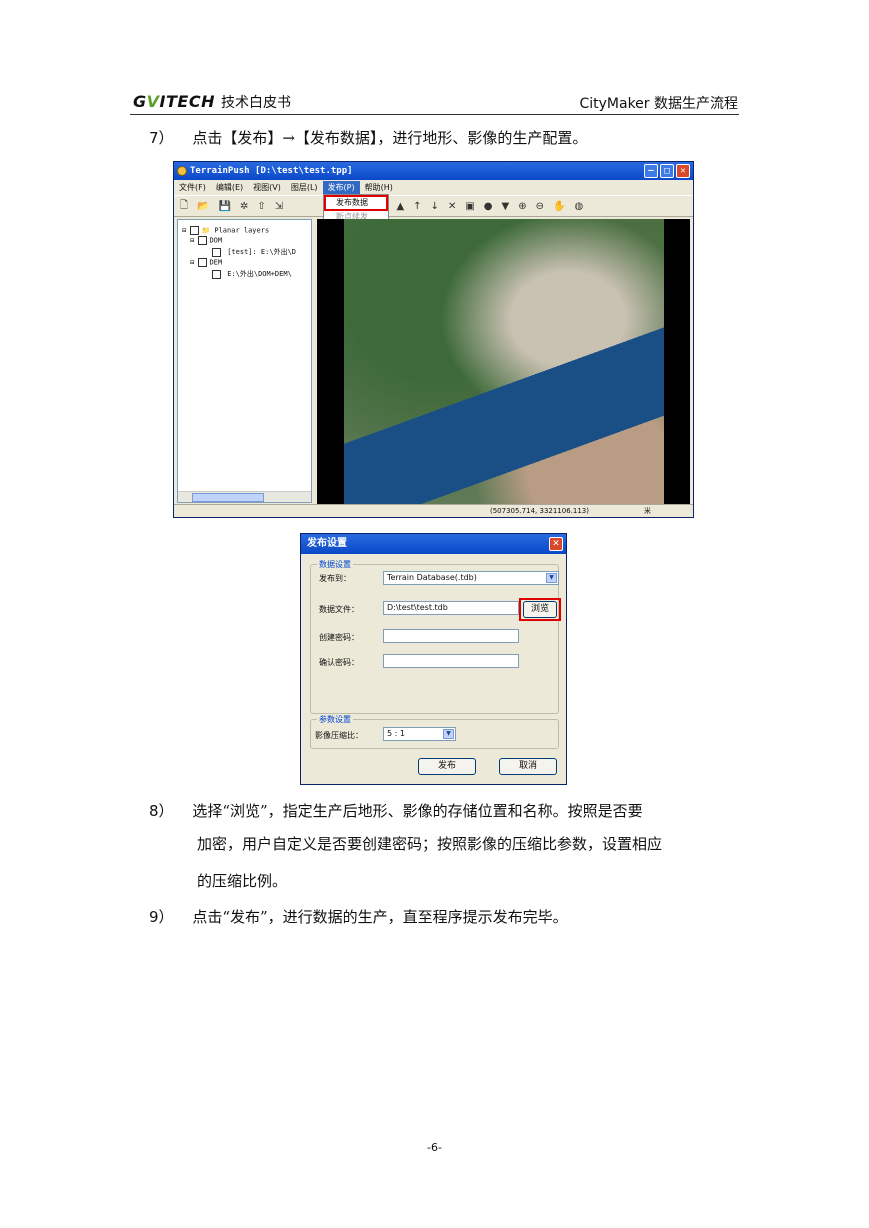 This screenshot has height=1228, width=869. I want to click on triangle-icon: ▲, so click(400, 206).